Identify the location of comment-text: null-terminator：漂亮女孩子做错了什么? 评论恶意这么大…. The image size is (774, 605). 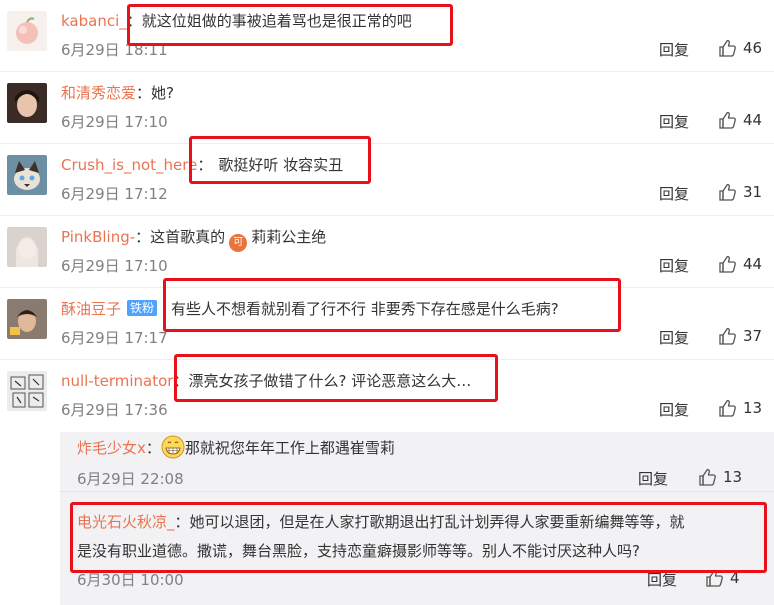
(266, 381).